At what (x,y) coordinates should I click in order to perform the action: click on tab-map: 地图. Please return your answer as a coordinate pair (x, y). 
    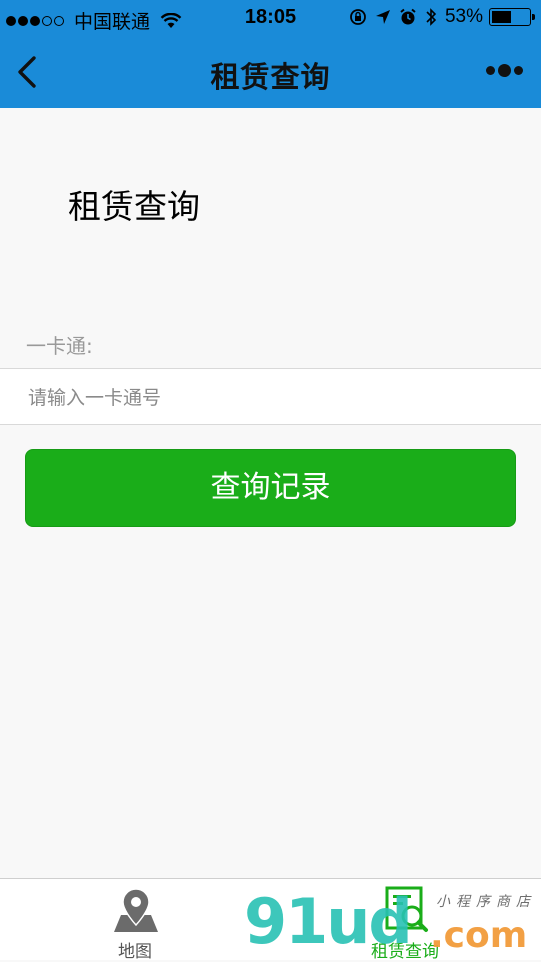
    Looking at the image, I should click on (135, 920).